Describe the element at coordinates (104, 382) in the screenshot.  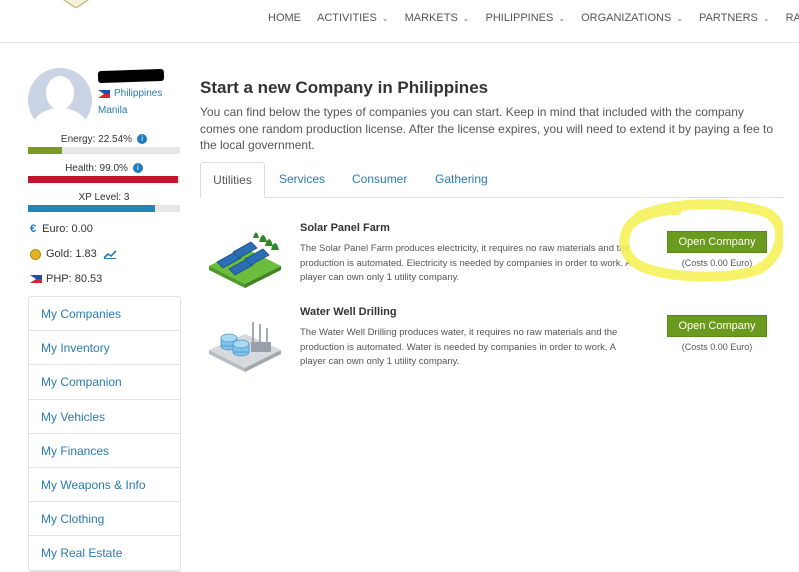
I see `sidebar-item-my-companion: My Companion` at that location.